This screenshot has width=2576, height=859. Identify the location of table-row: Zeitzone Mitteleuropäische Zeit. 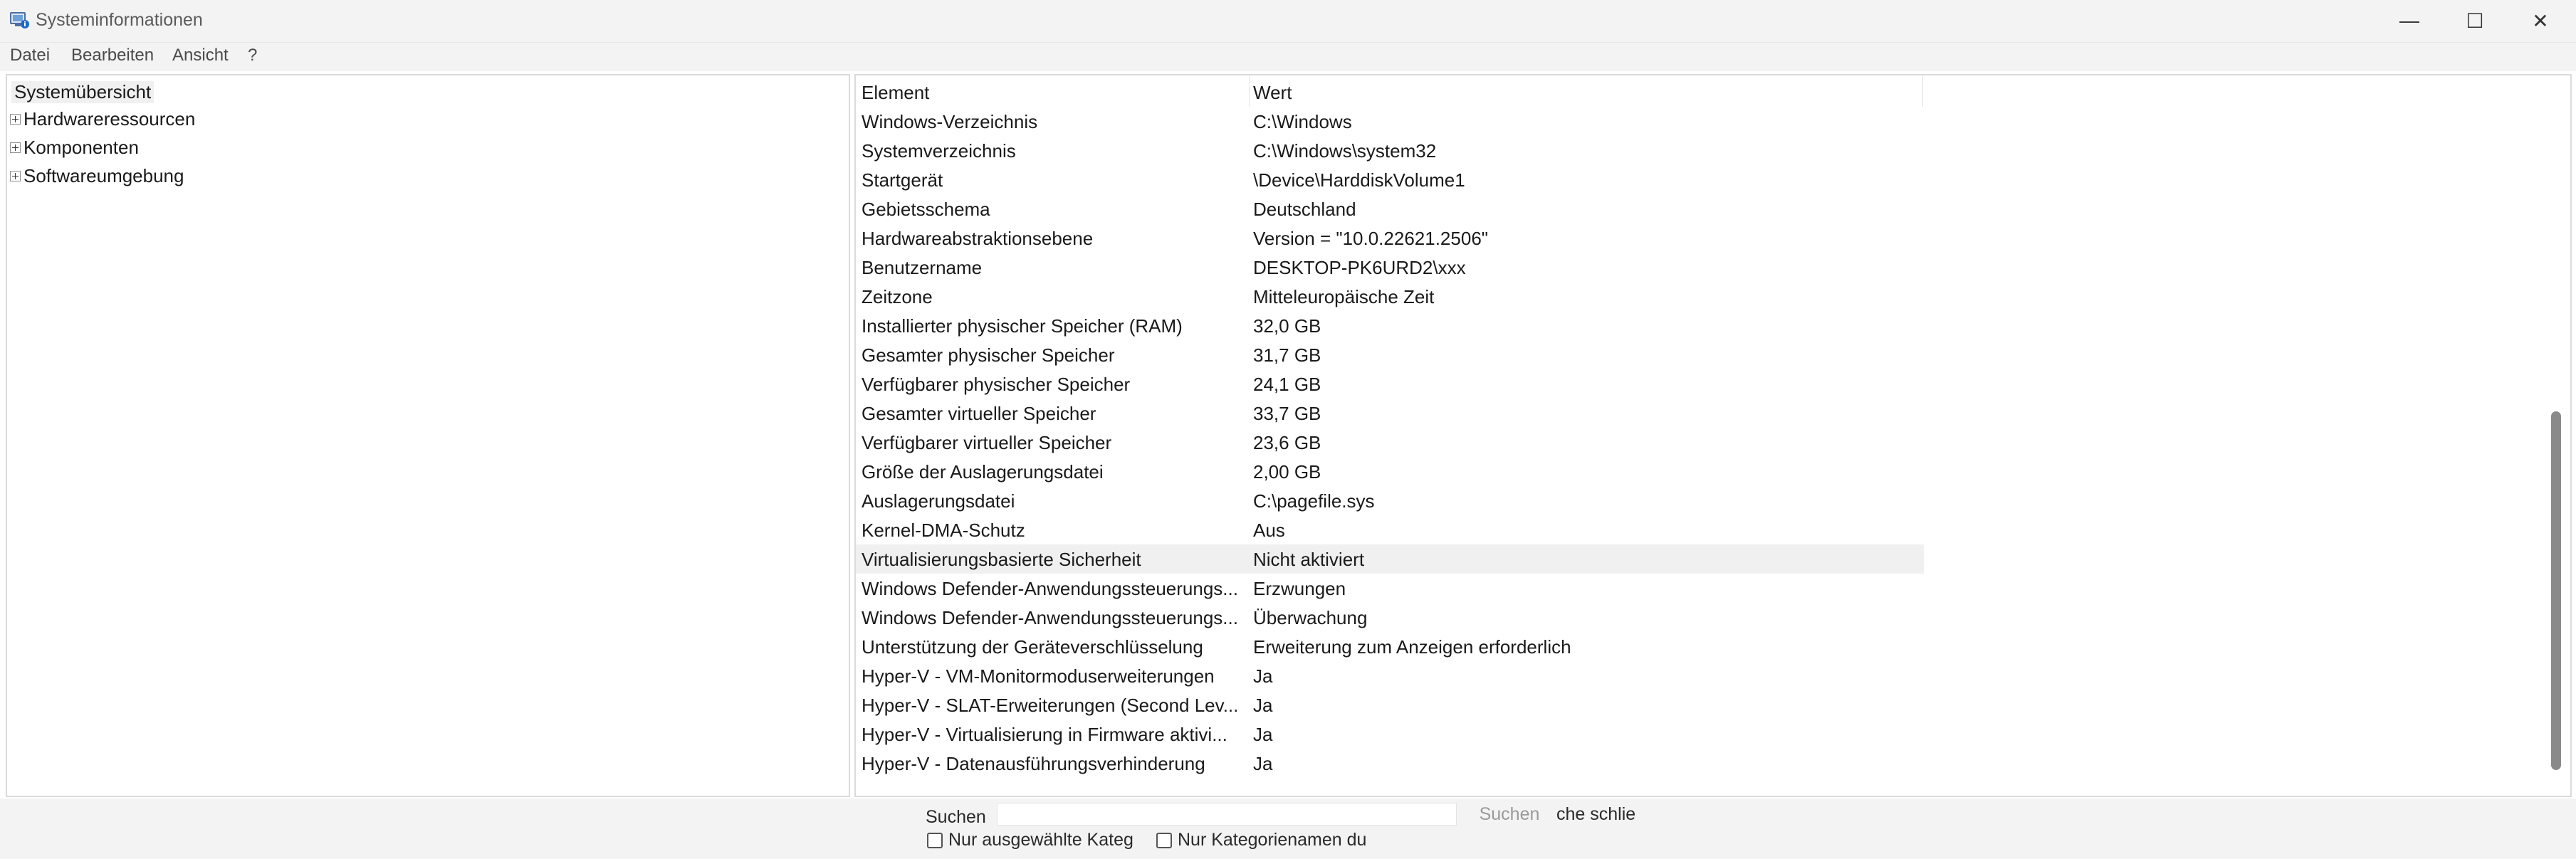
(1390, 296).